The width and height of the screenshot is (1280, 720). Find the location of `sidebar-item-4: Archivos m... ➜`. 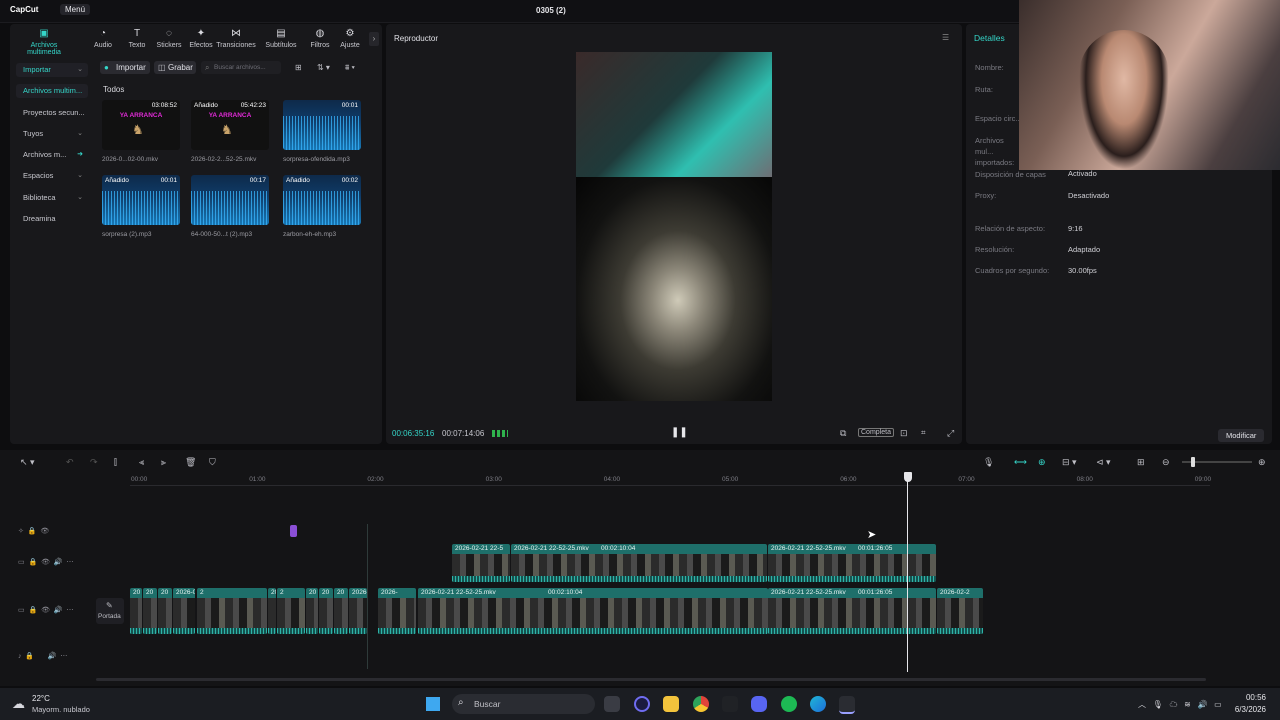

sidebar-item-4: Archivos m... ➜ is located at coordinates (52, 155).